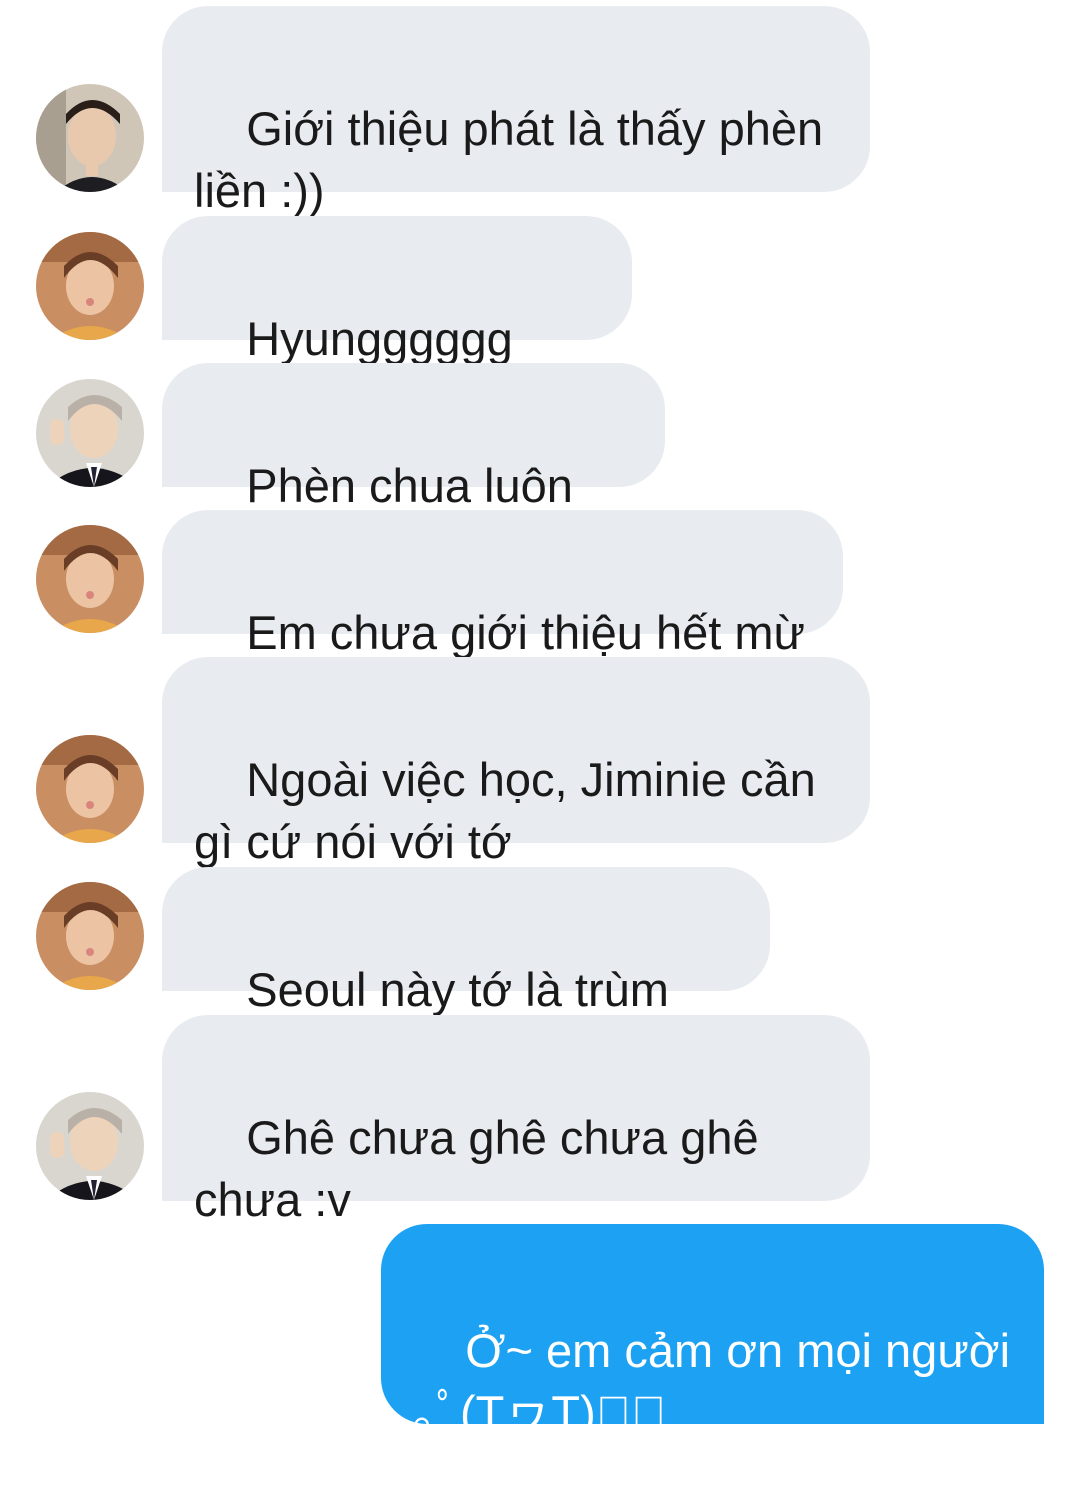 The height and width of the screenshot is (1506, 1080). Describe the element at coordinates (502, 584) in the screenshot. I see `received-message-bubble: Em chưa giới thiệu hết mừ` at that location.